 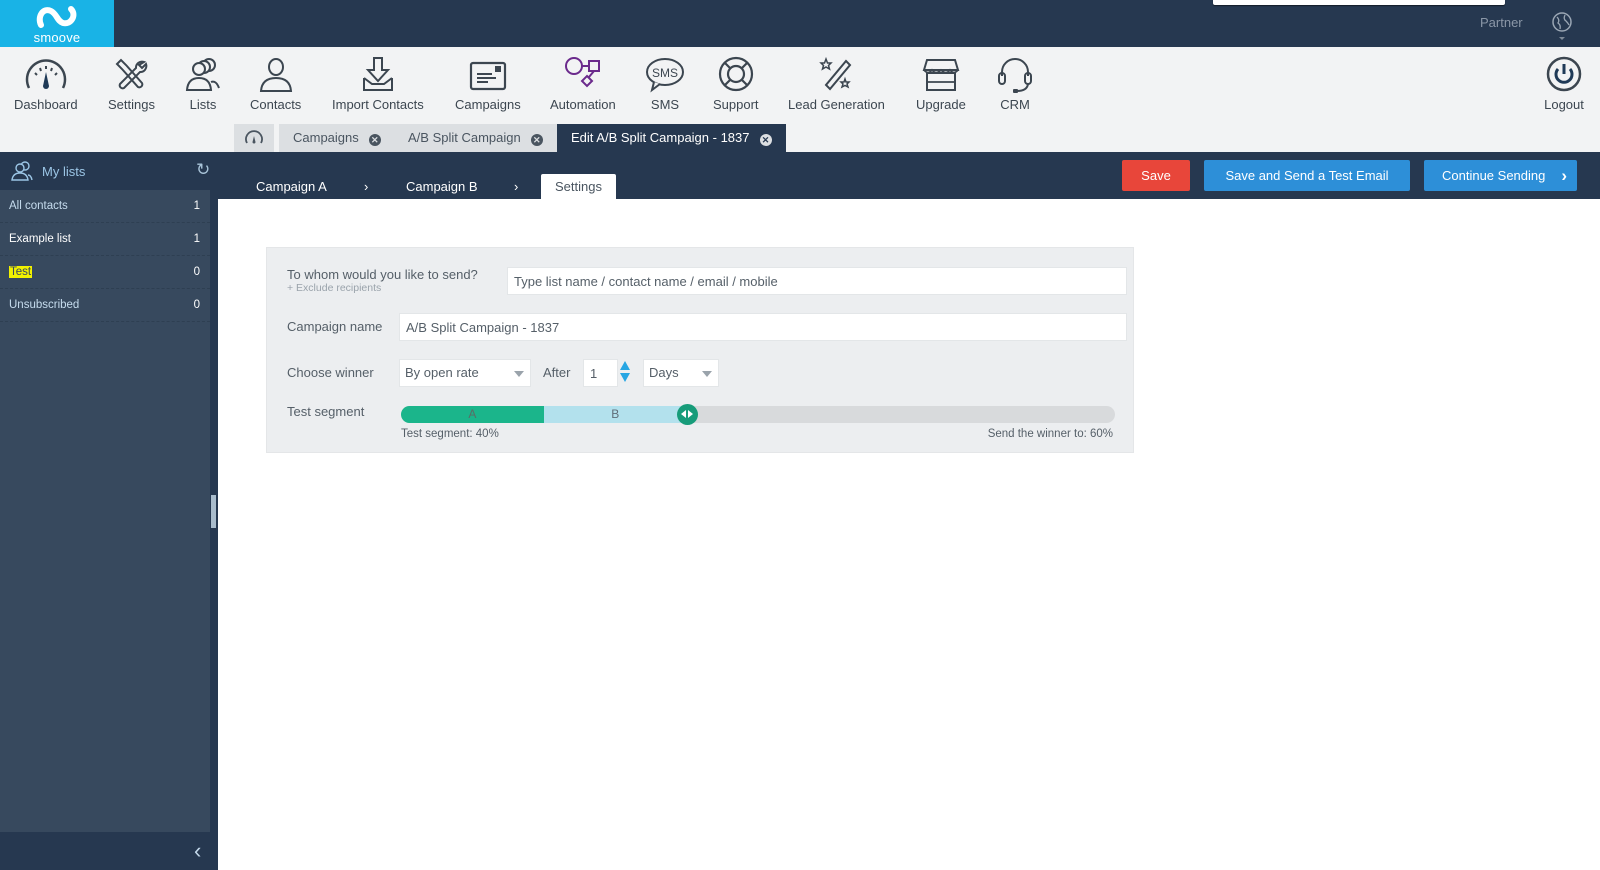 I want to click on nav-label: Import Contacts, so click(x=378, y=104).